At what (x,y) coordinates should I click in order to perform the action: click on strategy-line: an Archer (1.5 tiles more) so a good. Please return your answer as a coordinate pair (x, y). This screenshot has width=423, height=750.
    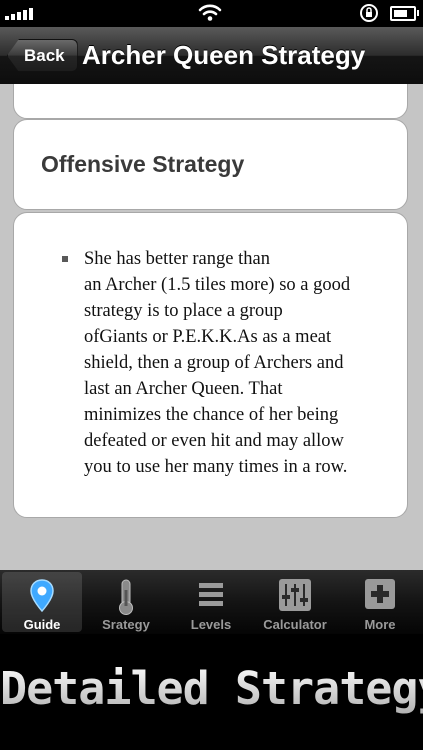
    Looking at the image, I should click on (217, 285).